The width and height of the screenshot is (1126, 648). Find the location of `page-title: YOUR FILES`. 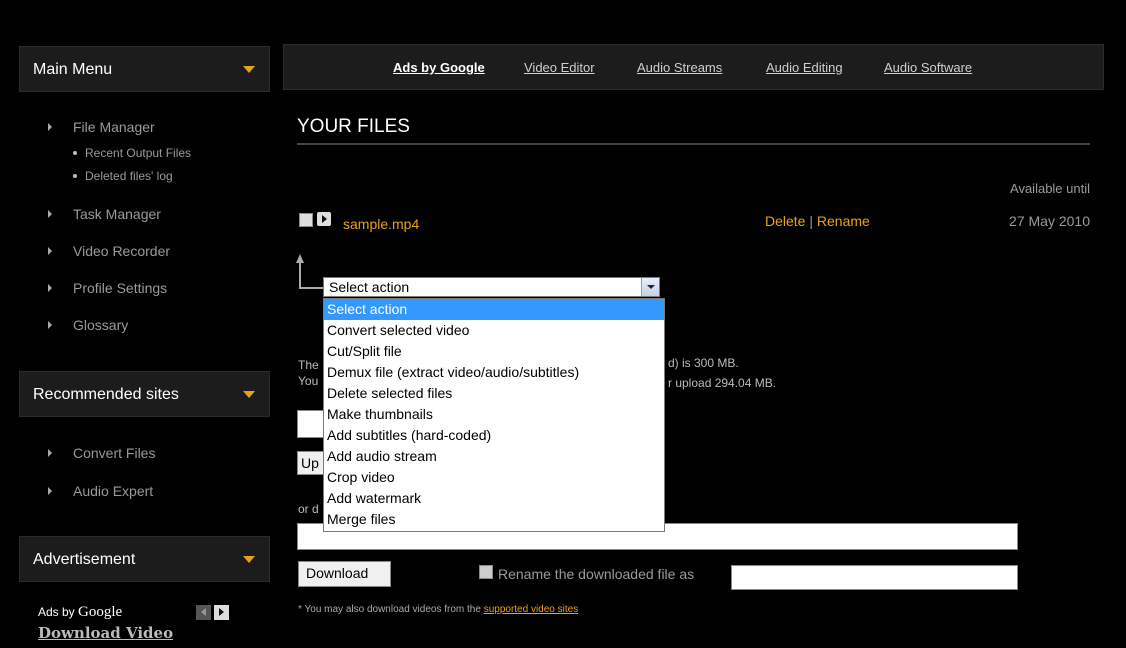

page-title: YOUR FILES is located at coordinates (353, 126).